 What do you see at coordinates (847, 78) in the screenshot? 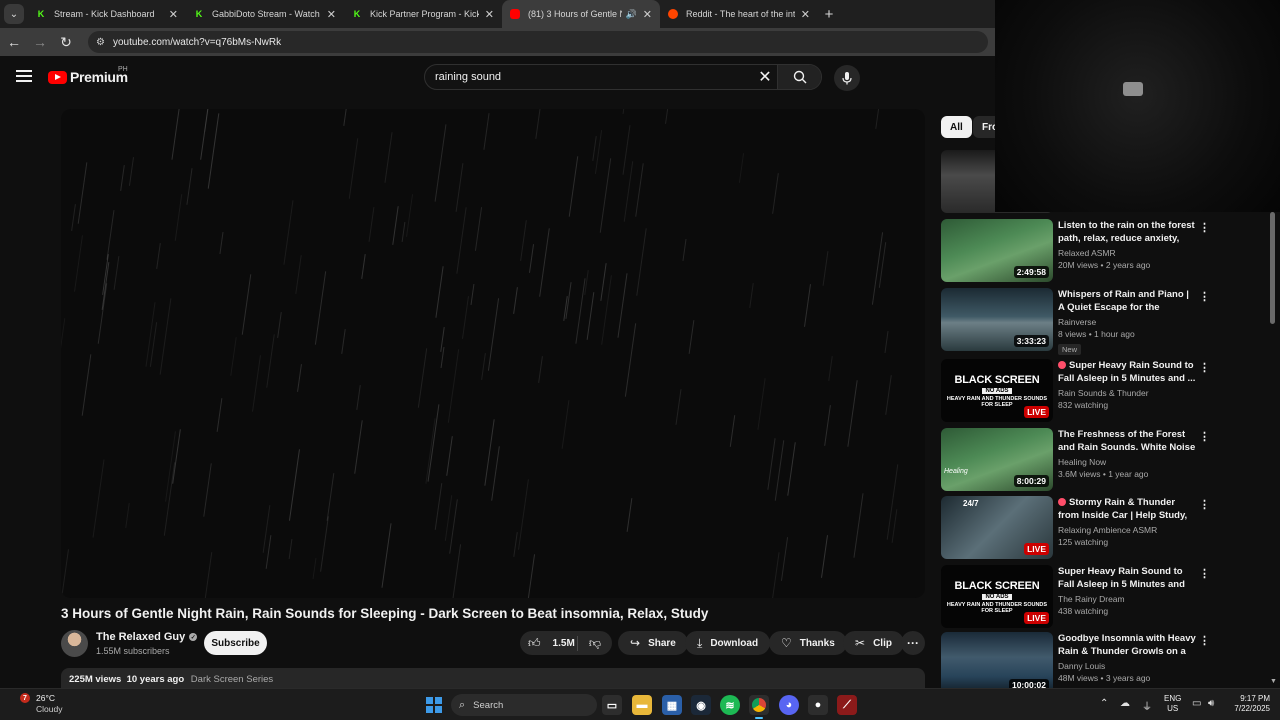
I see `voice-search-button` at bounding box center [847, 78].